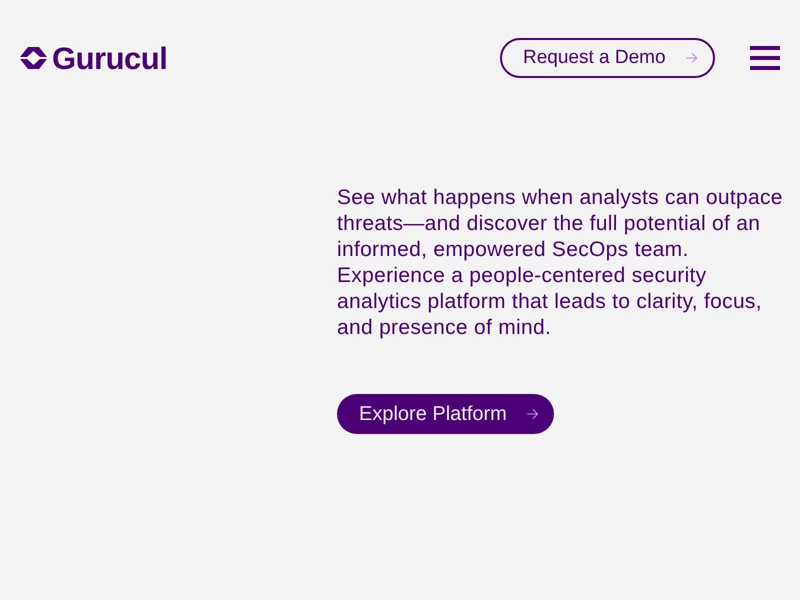 Image resolution: width=800 pixels, height=600 pixels. I want to click on logo-wordmark: Gurucul, so click(110, 58).